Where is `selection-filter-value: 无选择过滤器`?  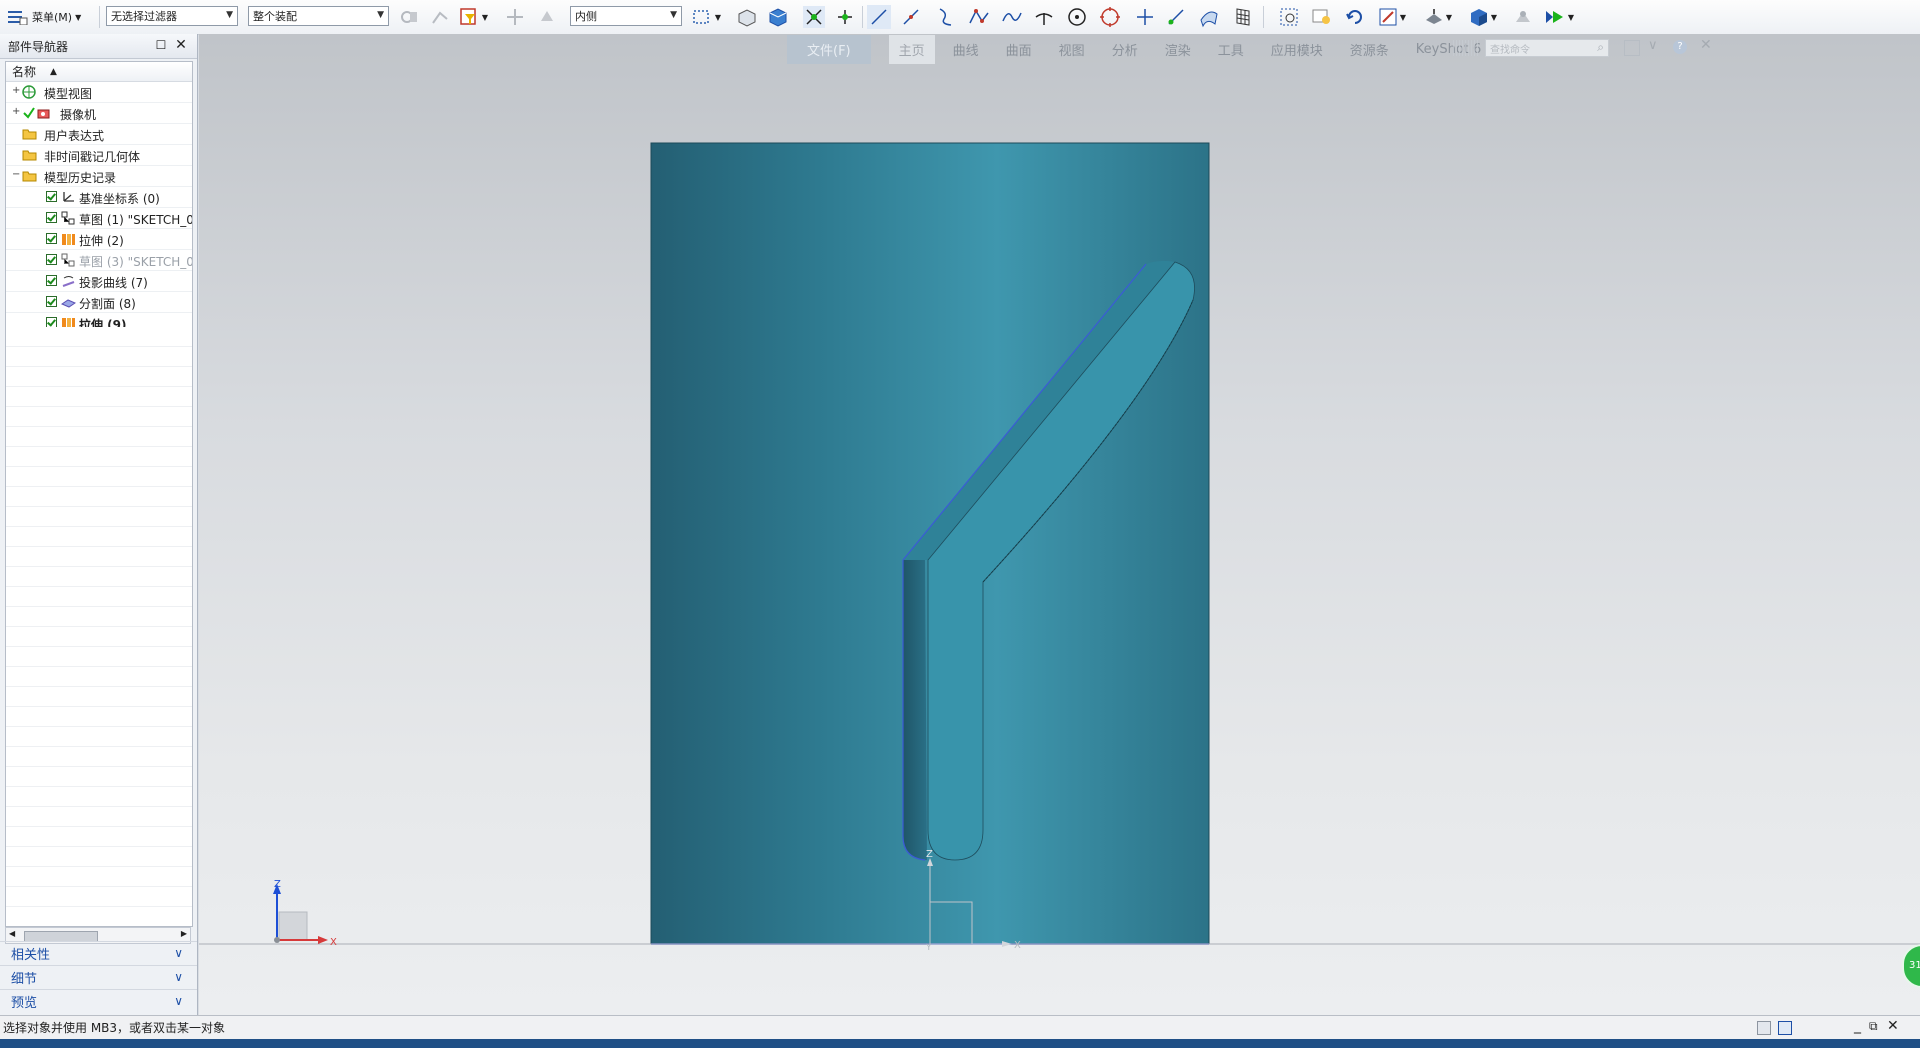
selection-filter-value: 无选择过滤器 is located at coordinates (144, 16).